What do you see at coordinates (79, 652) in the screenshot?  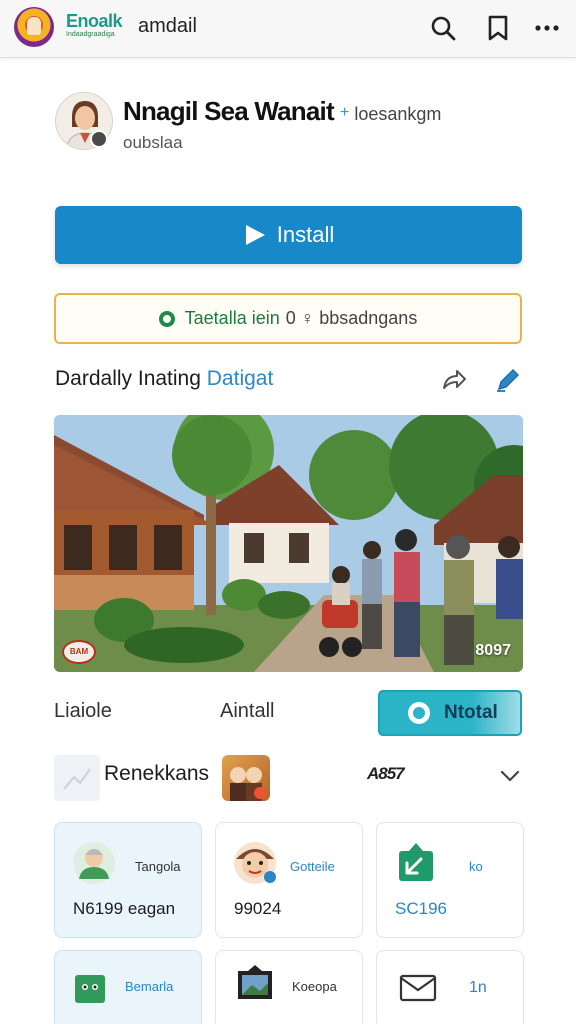 I see `photo-badge: BAM` at bounding box center [79, 652].